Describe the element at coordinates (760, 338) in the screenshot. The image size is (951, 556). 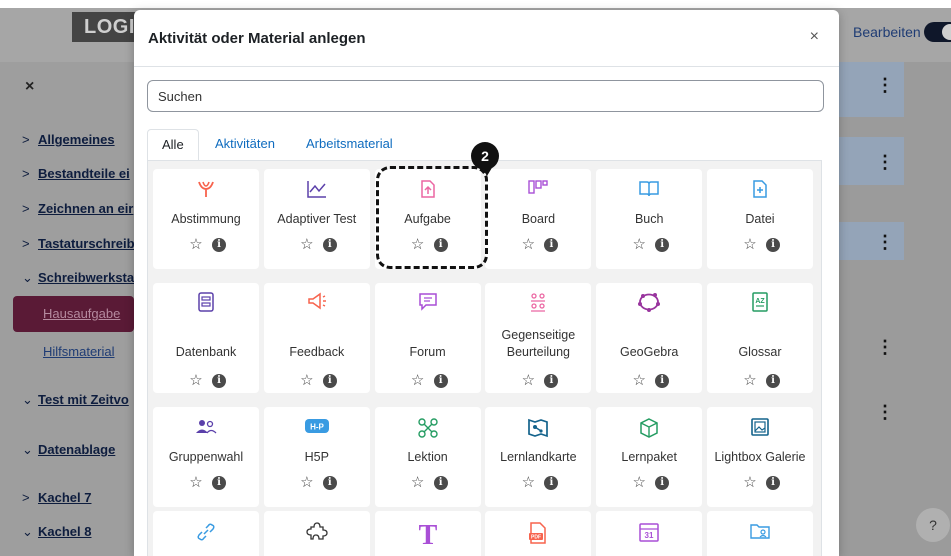
I see `module-tile-glossar: AZ Glossar ☆ i` at that location.